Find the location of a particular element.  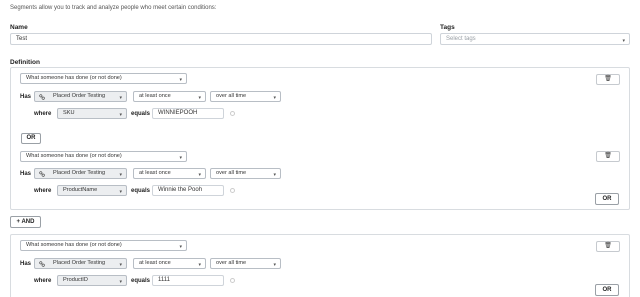

add-and-button: + AND is located at coordinates (25, 222).